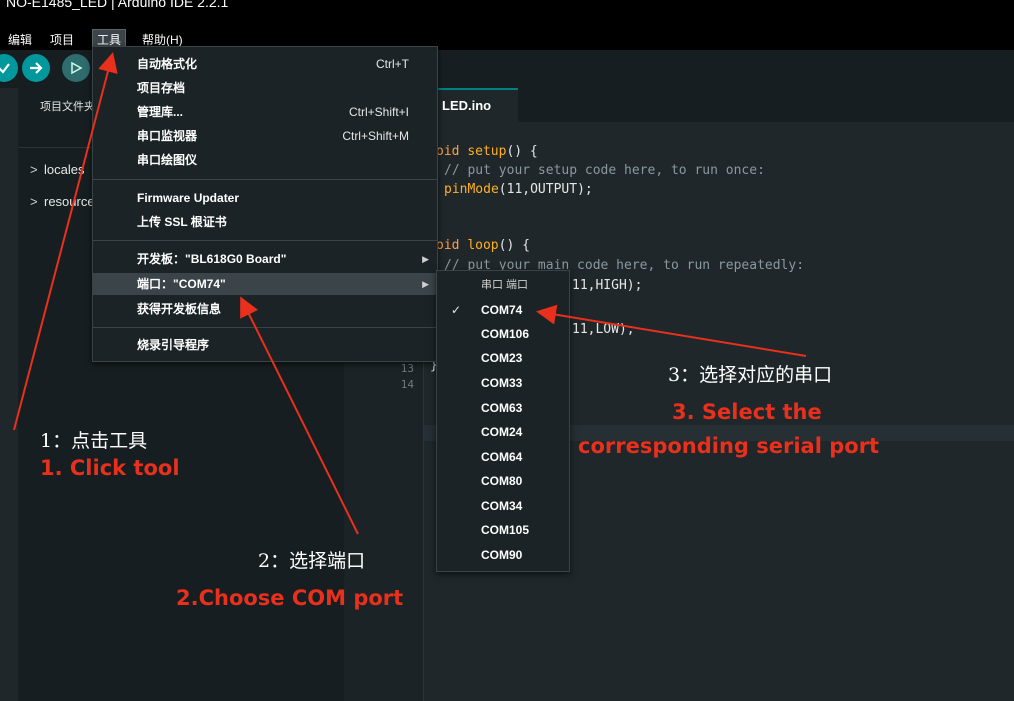 This screenshot has width=1014, height=701. What do you see at coordinates (545, 189) in the screenshot?
I see `code-text: (11,OUTPUT);` at bounding box center [545, 189].